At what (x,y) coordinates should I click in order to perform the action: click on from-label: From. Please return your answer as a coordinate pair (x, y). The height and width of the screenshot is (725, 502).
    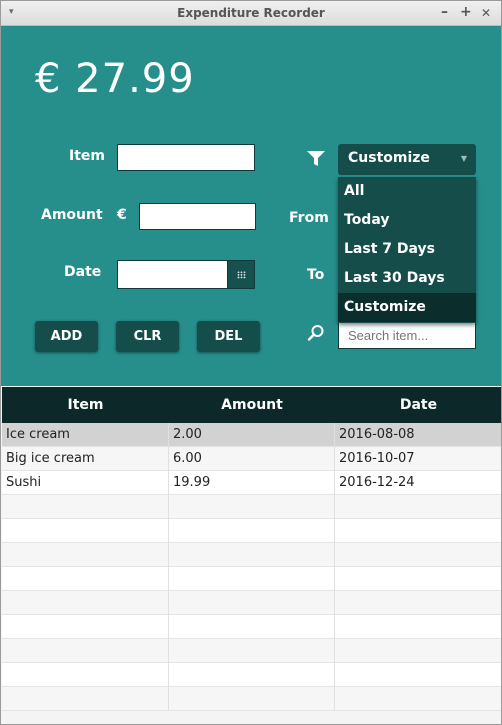
    Looking at the image, I should click on (309, 218).